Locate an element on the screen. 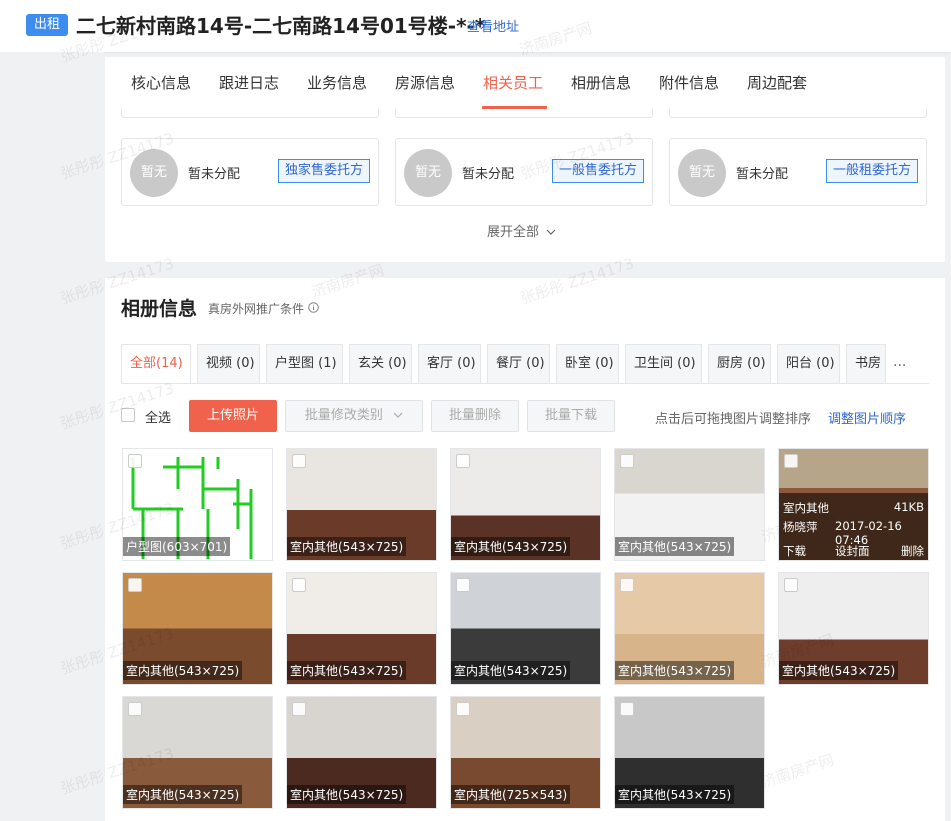 The image size is (951, 821). batch-download-button: 批量下载 is located at coordinates (571, 416).